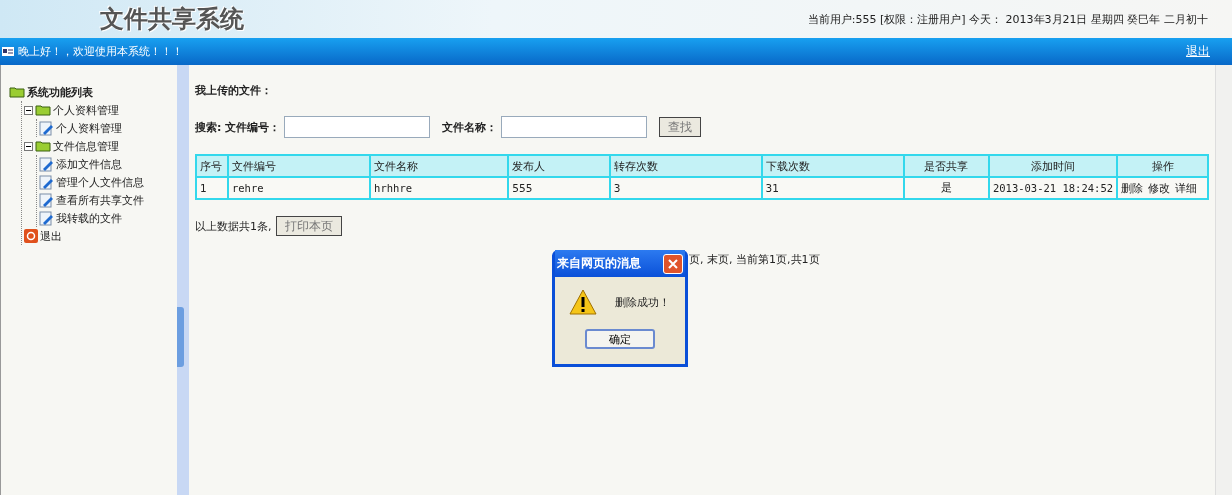  I want to click on column-header: 操作, so click(1163, 166).